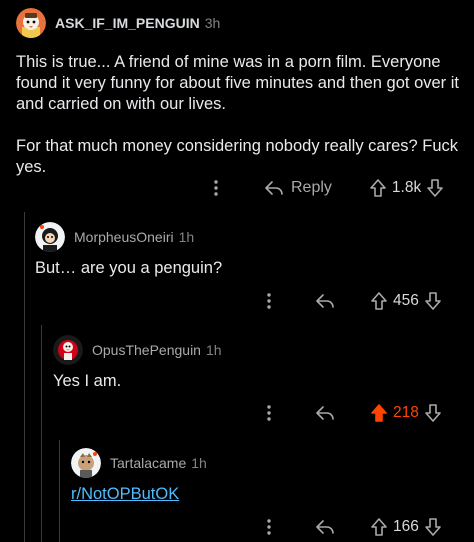  I want to click on vote-score: 1.8k, so click(406, 187).